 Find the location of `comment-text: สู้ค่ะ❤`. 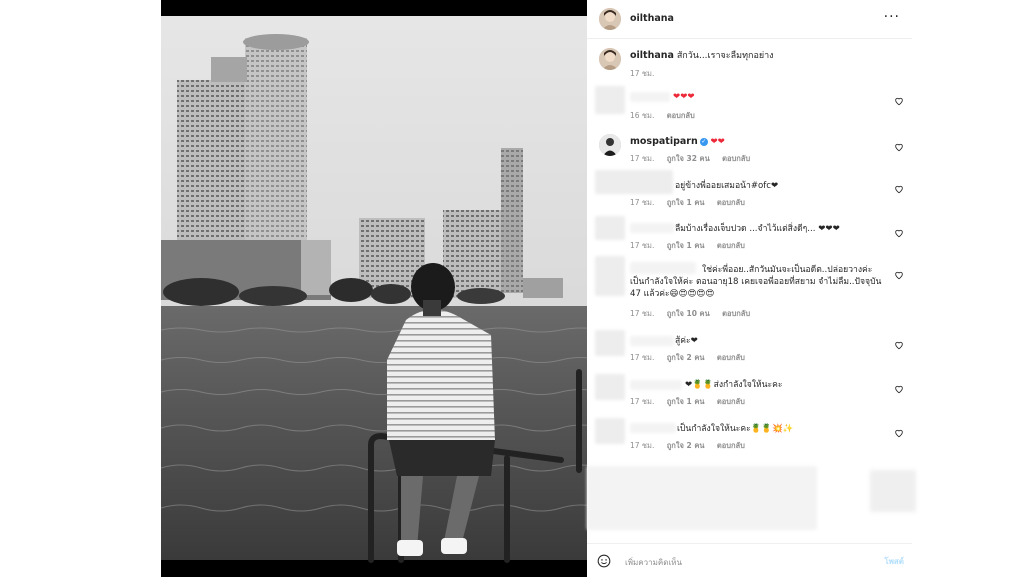

comment-text: สู้ค่ะ❤ is located at coordinates (686, 341).